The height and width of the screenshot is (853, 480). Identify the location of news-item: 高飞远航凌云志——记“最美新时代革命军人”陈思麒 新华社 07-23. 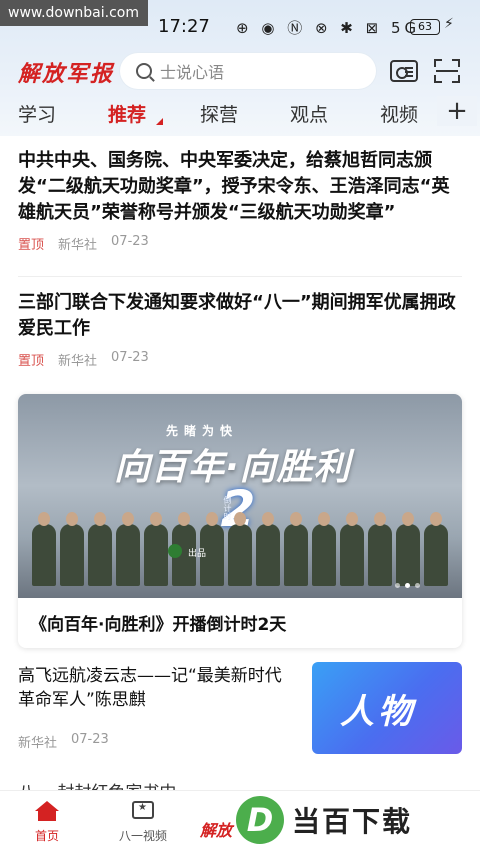
(158, 707).